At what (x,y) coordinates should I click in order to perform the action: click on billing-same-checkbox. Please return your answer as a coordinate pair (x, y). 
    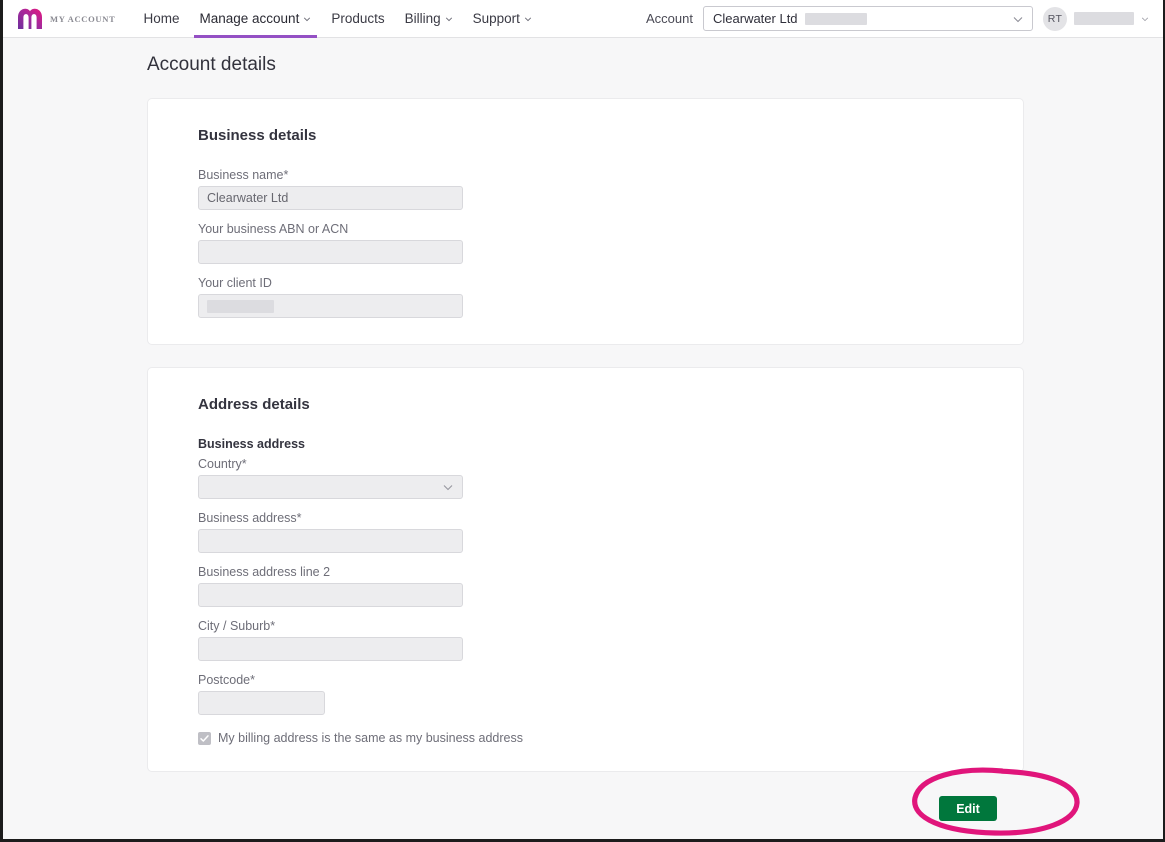
    Looking at the image, I should click on (204, 738).